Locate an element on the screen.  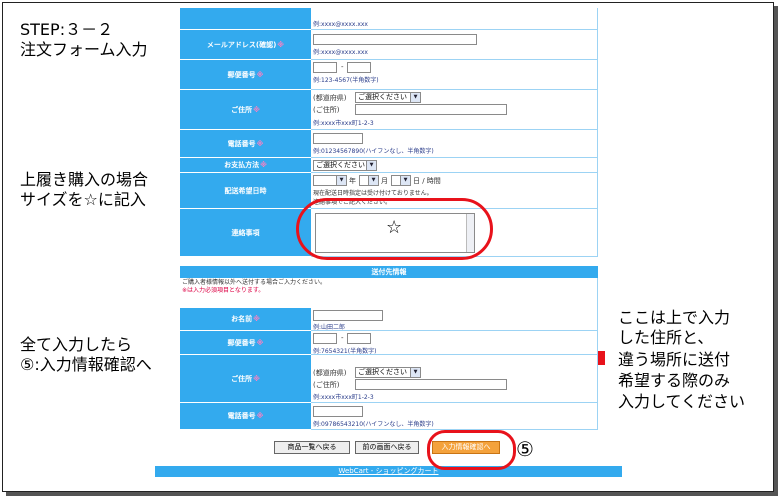
contact-label-cell: 連絡事項 is located at coordinates (245, 233).